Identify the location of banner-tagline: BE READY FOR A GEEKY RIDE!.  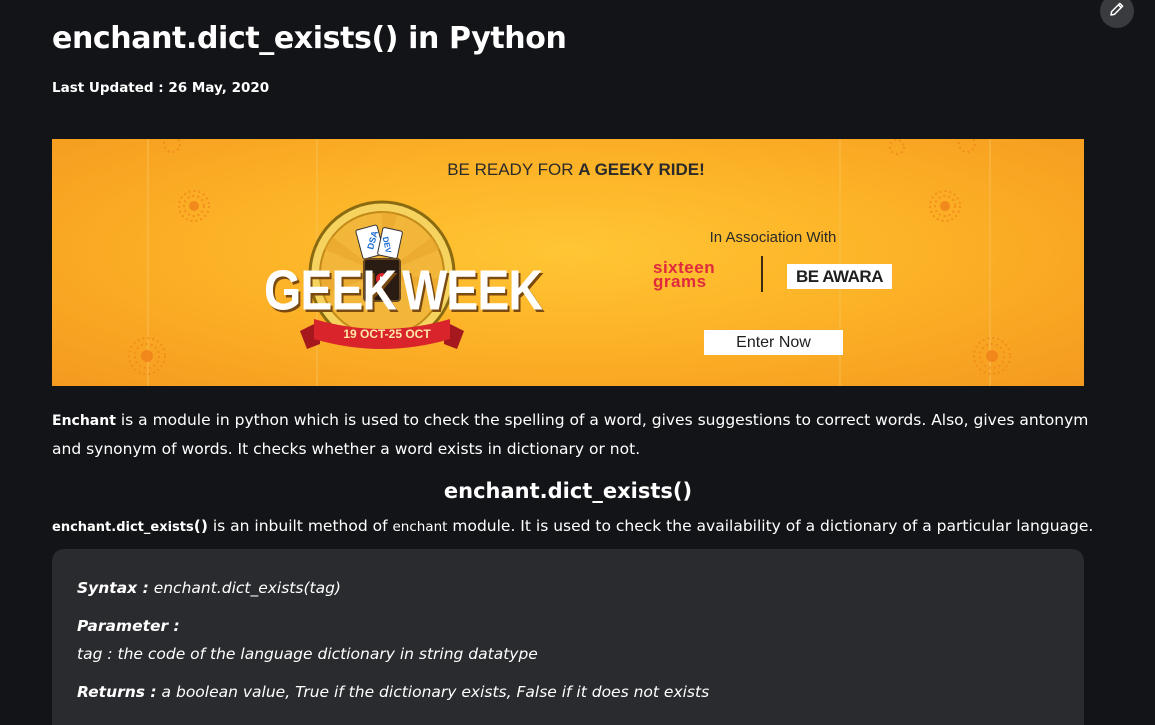
(568, 170).